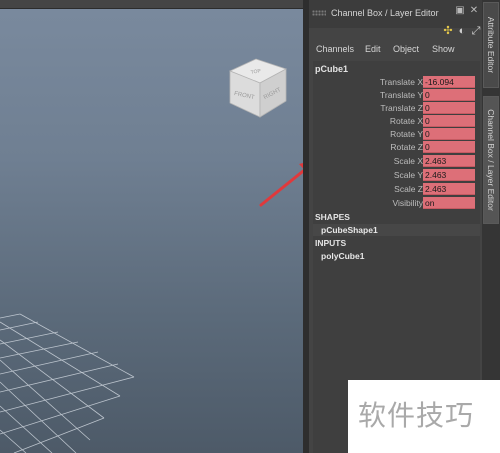 This screenshot has height=453, width=500. I want to click on tab-label: Attribute Editor, so click(491, 45).